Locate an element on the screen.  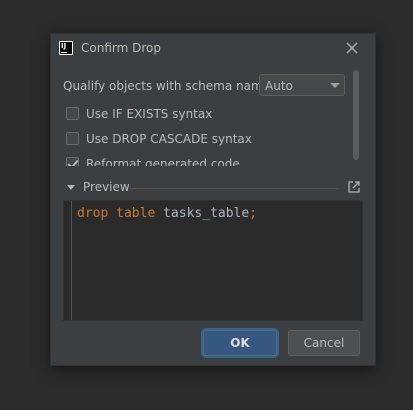
option-label: Use IF EXISTS syntax is located at coordinates (149, 114).